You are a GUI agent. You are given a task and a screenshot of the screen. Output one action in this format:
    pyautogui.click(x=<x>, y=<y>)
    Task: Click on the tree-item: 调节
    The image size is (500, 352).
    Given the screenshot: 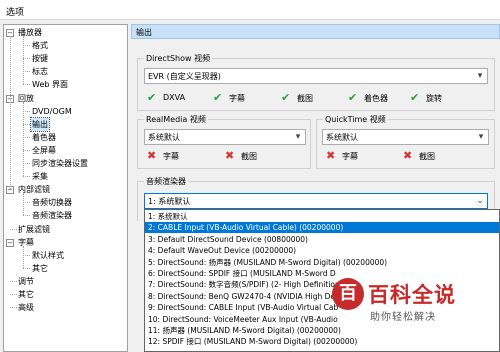 What is the action you would take?
    pyautogui.click(x=65, y=281)
    